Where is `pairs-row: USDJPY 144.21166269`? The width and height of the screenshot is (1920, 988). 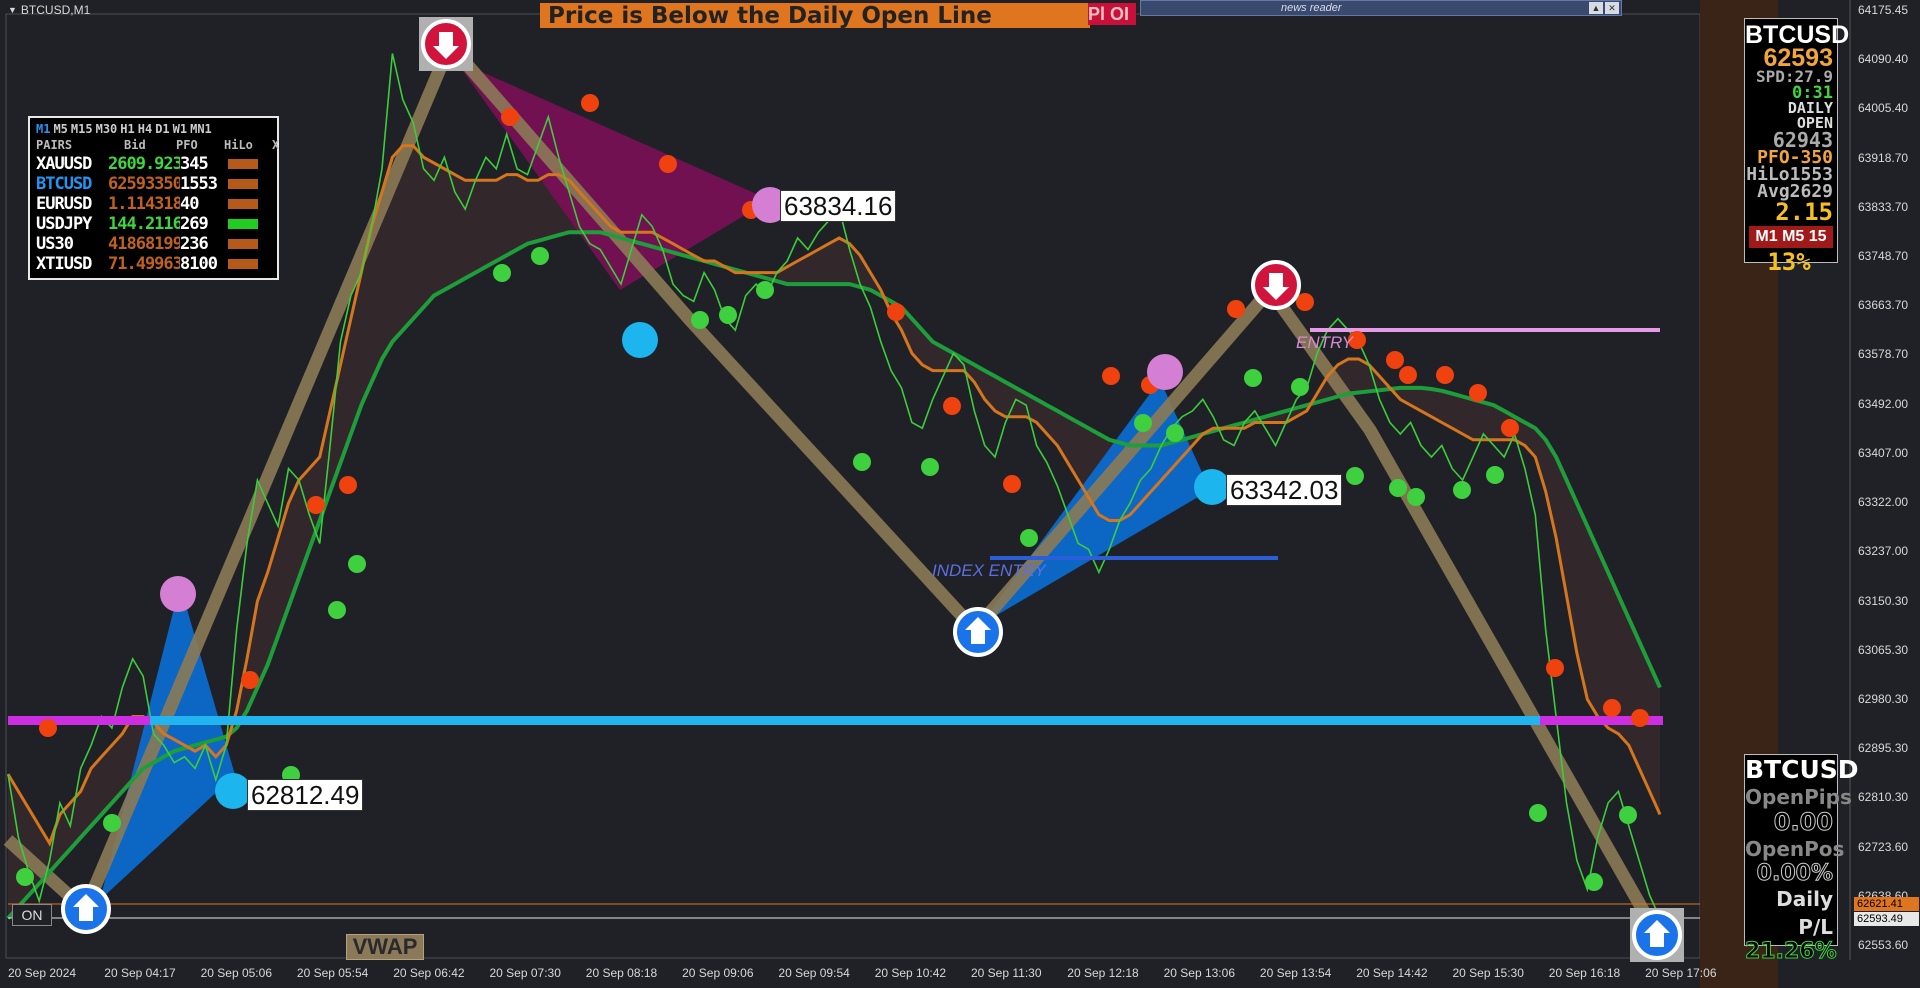
pairs-row: USDJPY 144.21166269 is located at coordinates (147, 224).